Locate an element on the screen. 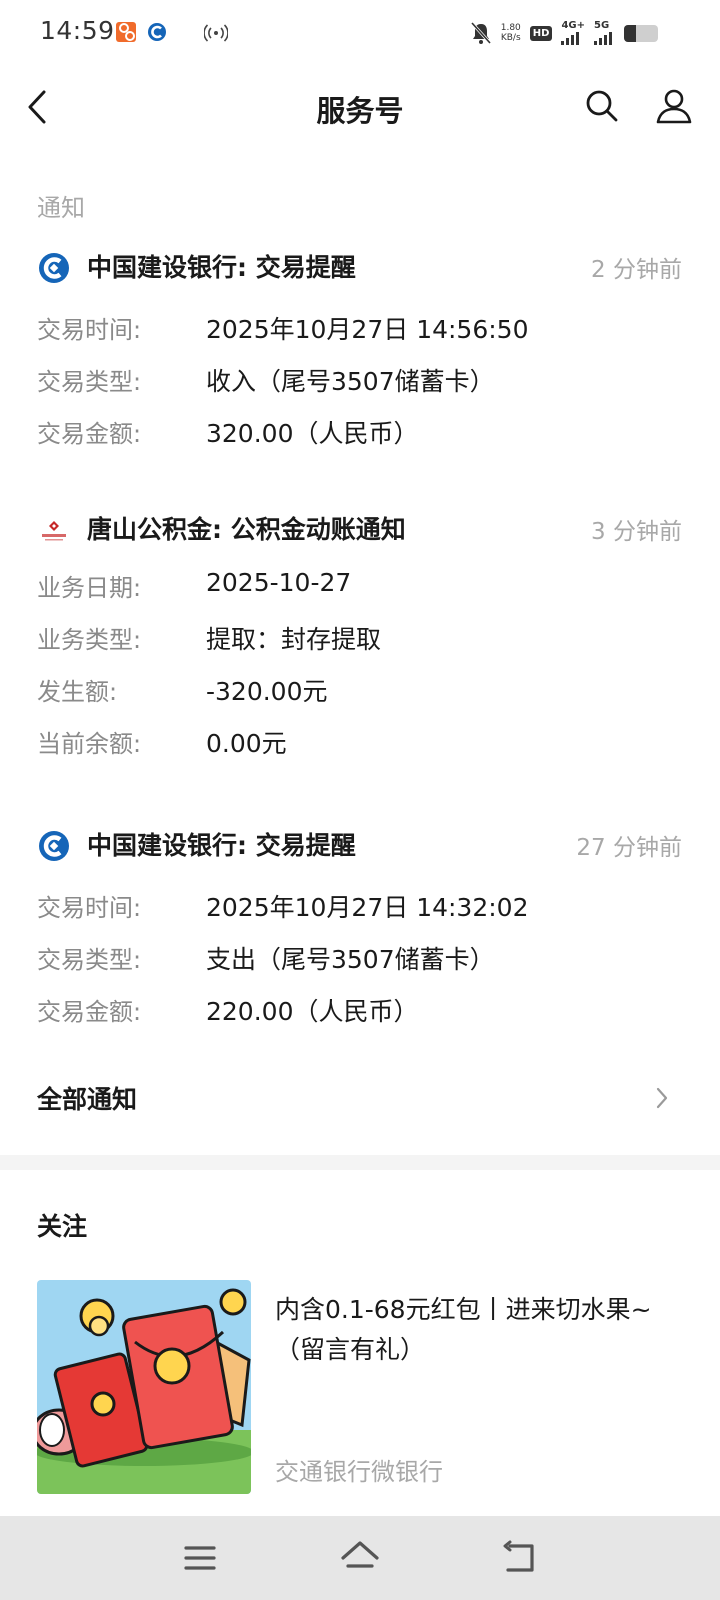 Image resolution: width=720 pixels, height=1600 pixels. row-value: 320.00（人民币） is located at coordinates (312, 433).